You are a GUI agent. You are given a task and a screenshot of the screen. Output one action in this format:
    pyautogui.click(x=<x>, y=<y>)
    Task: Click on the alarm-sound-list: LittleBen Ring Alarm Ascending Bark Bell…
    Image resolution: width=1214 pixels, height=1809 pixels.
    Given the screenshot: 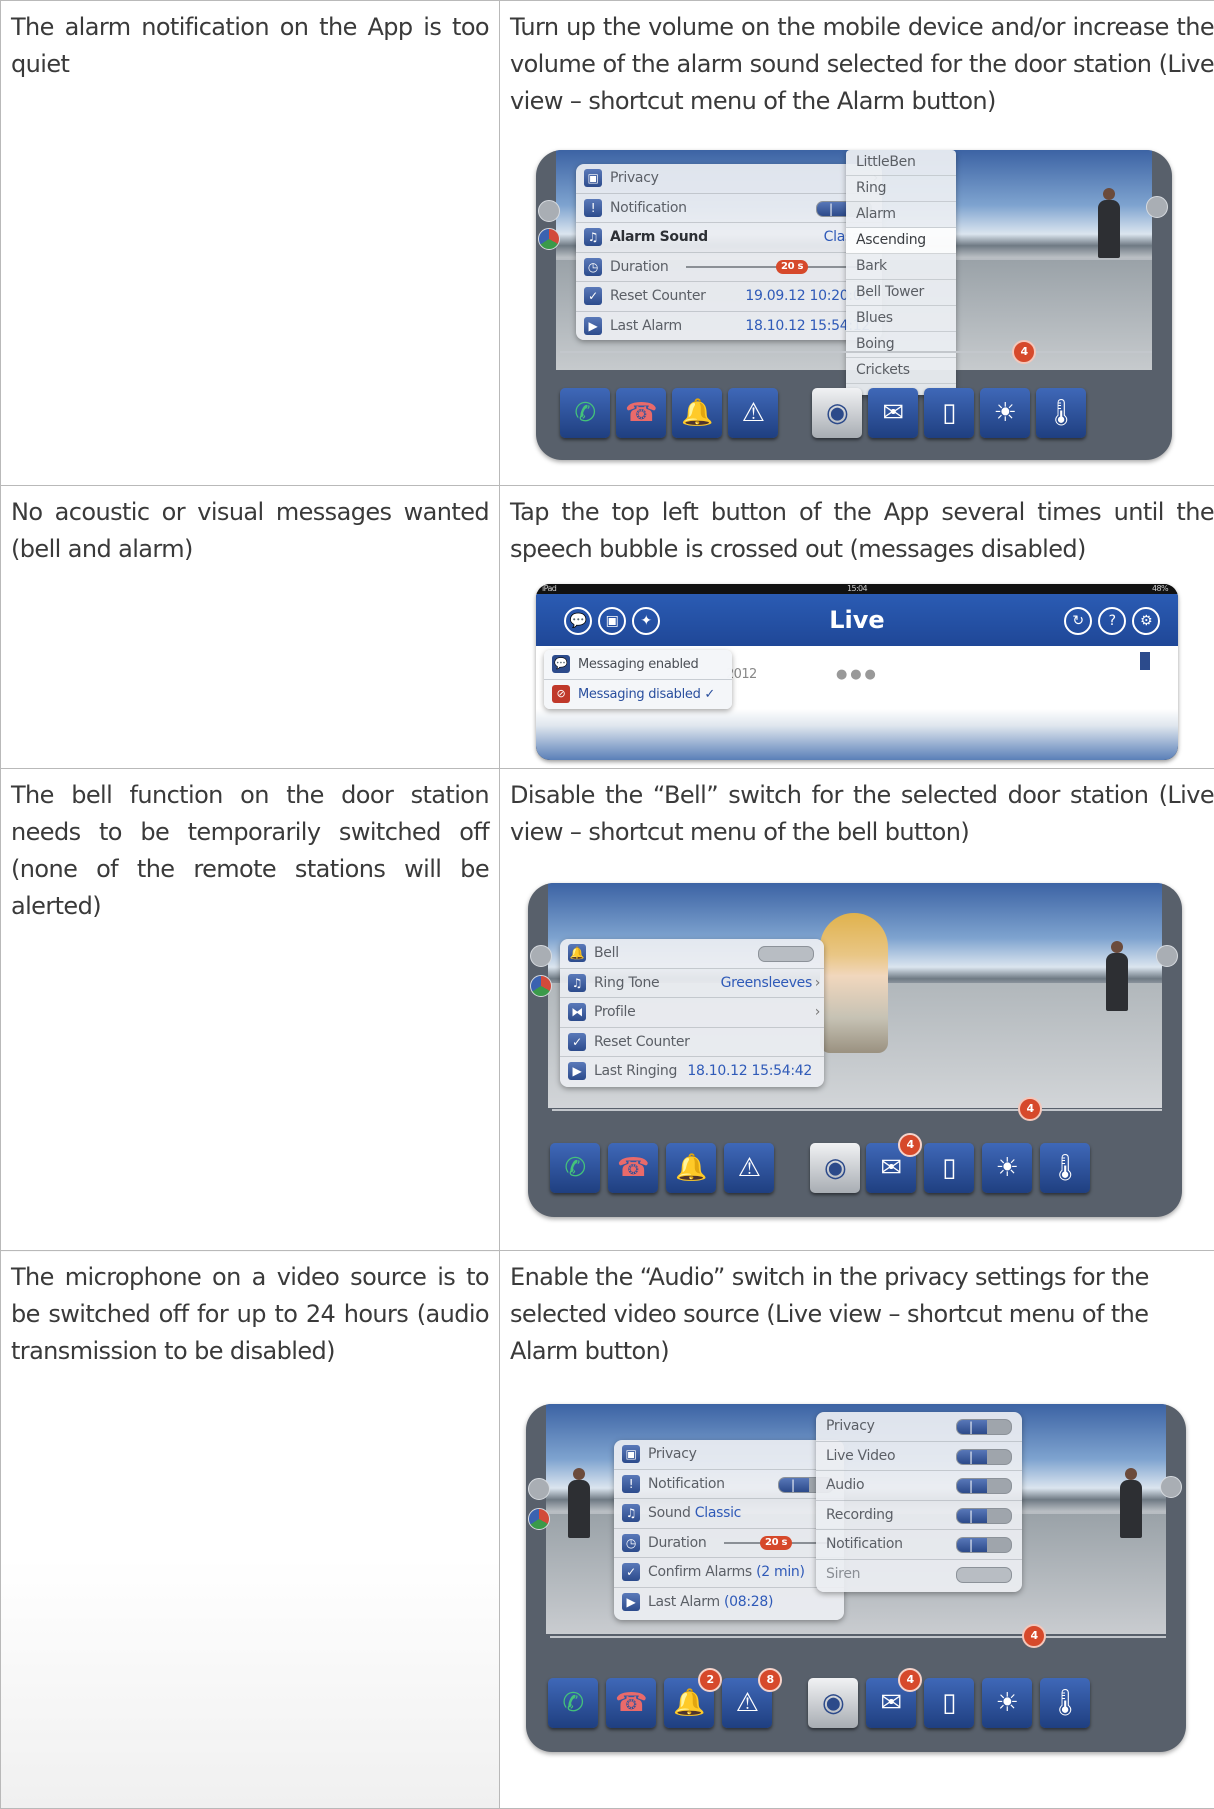 What is the action you would take?
    pyautogui.click(x=901, y=272)
    